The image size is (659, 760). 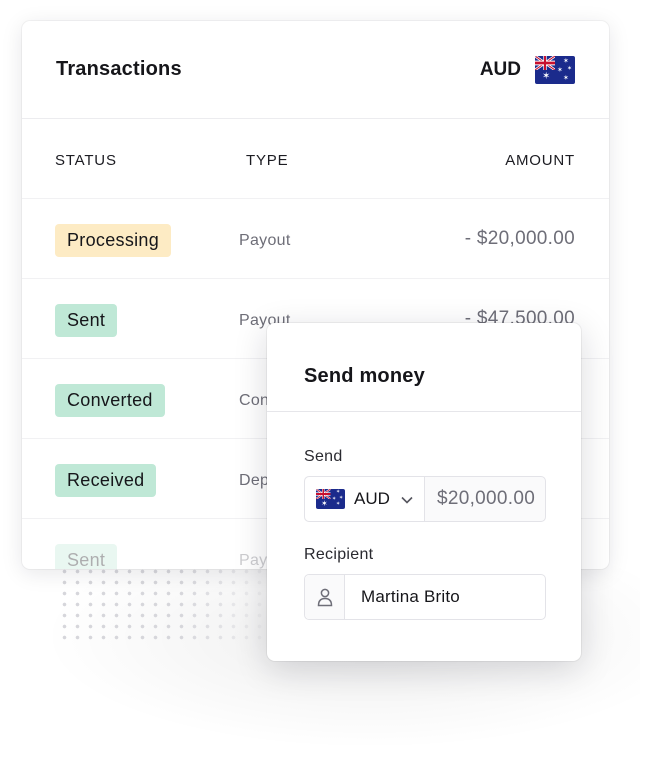 I want to click on currency-code: AUD, so click(x=500, y=69).